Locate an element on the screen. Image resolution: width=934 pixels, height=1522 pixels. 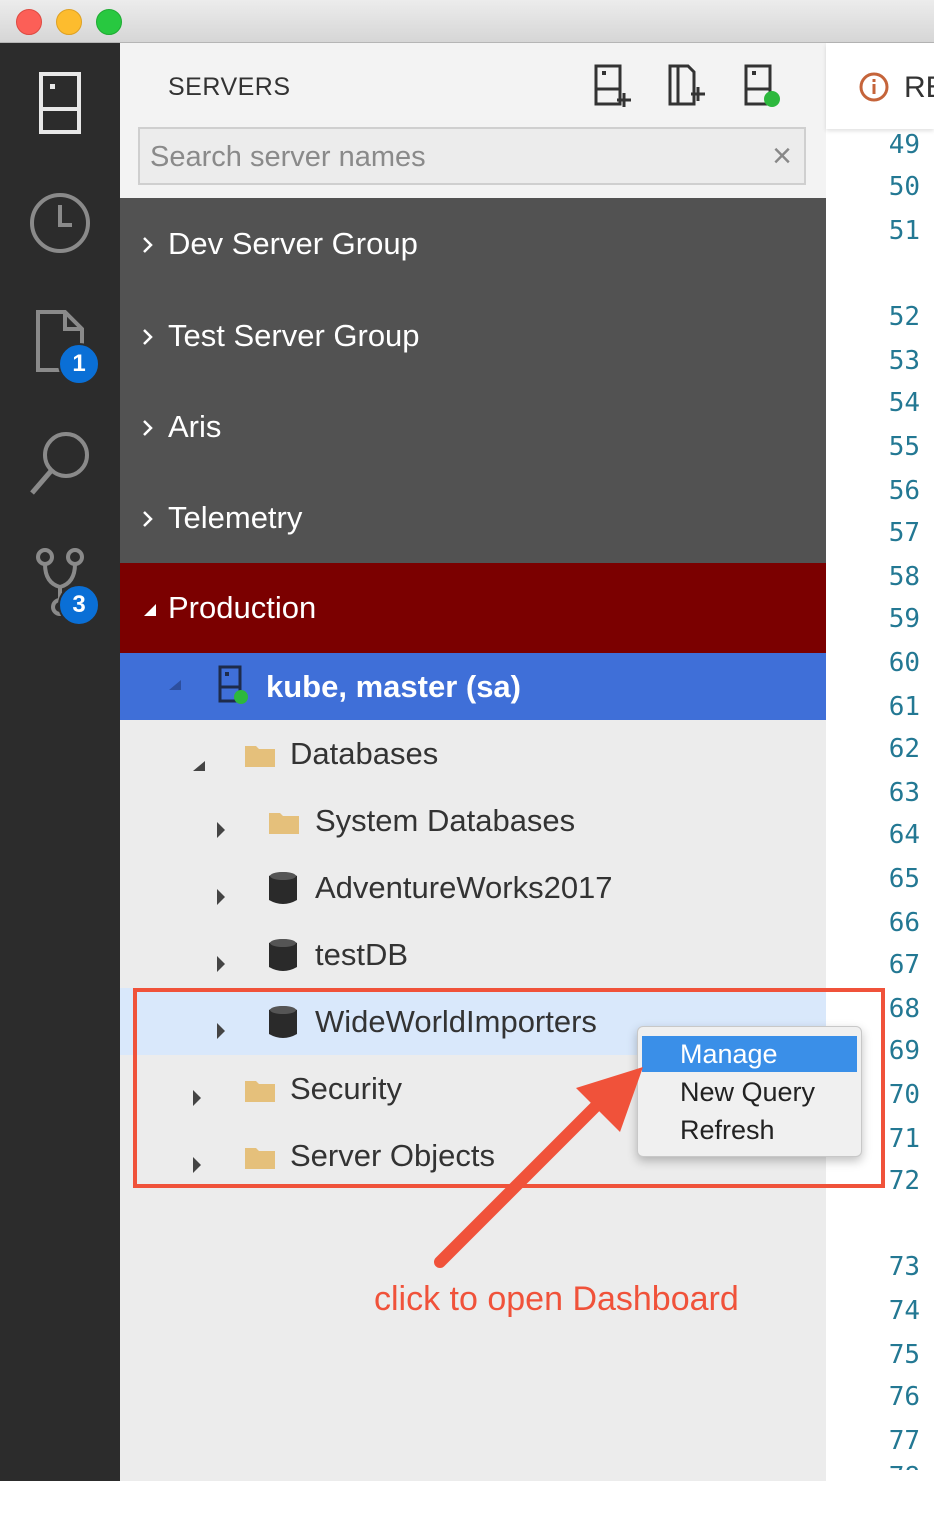
bottom-margin is located at coordinates (467, 1501).